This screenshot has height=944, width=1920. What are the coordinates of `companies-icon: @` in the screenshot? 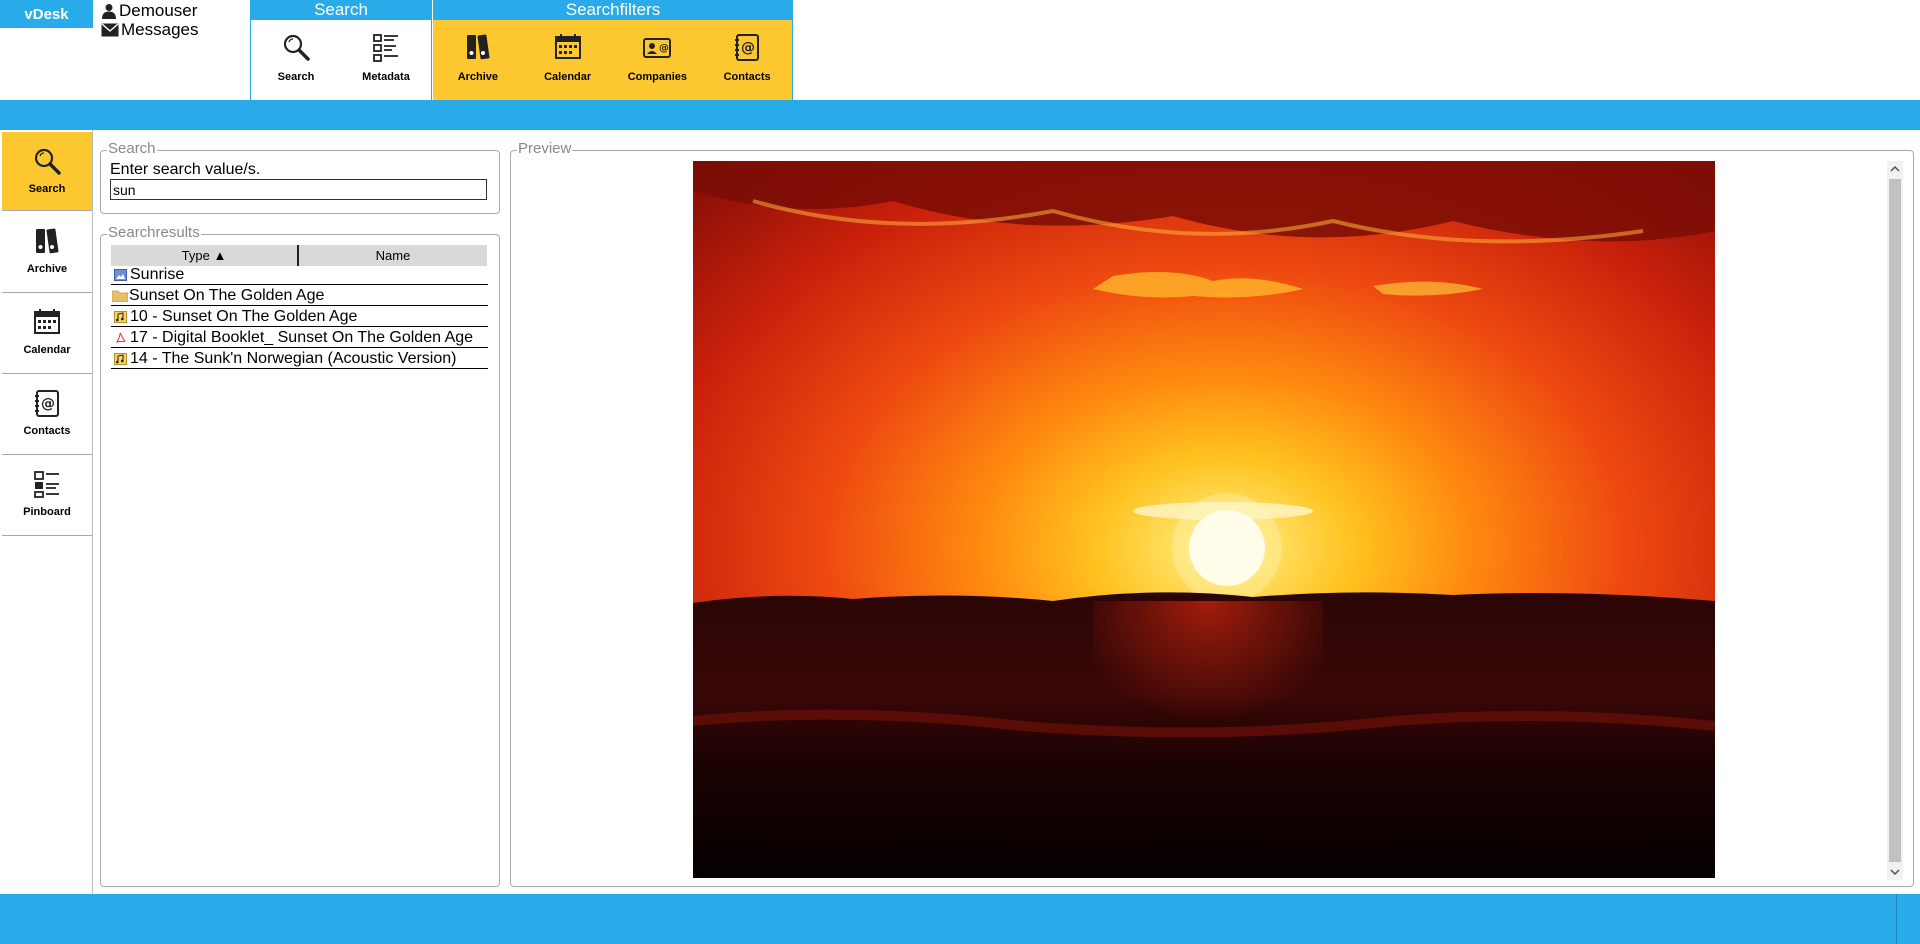 It's located at (657, 48).